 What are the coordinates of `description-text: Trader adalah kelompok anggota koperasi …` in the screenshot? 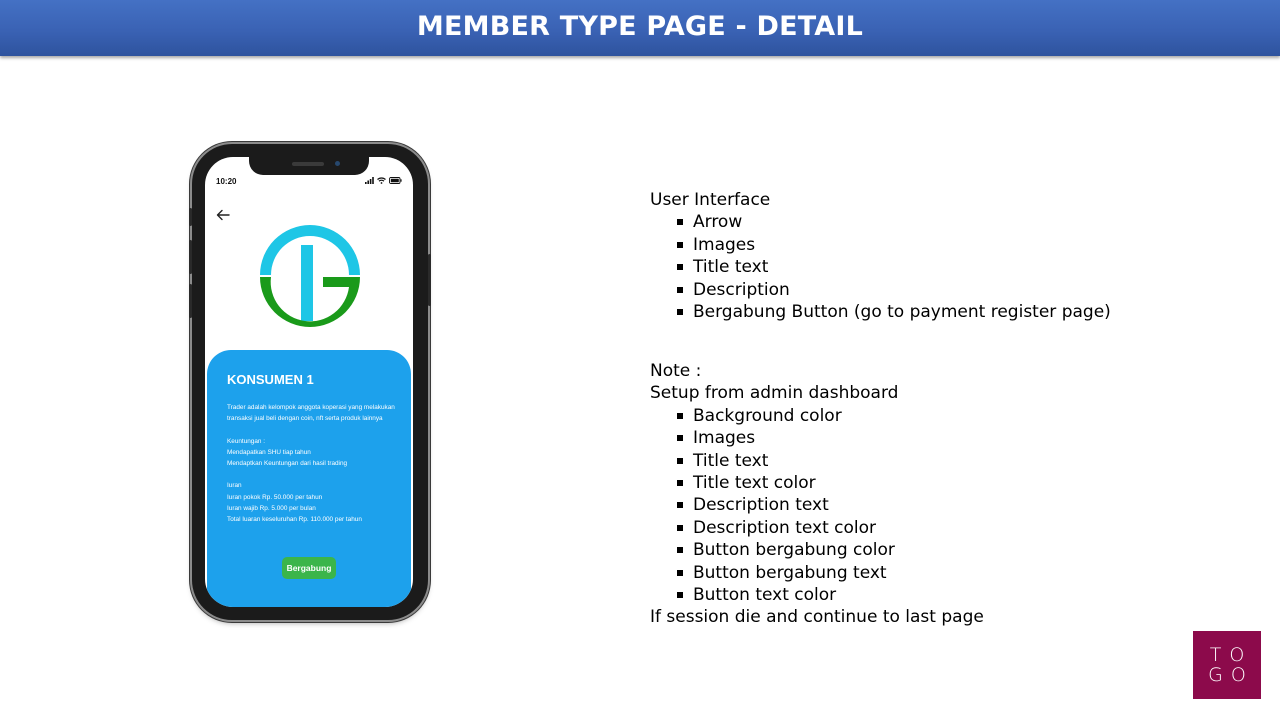 It's located at (311, 413).